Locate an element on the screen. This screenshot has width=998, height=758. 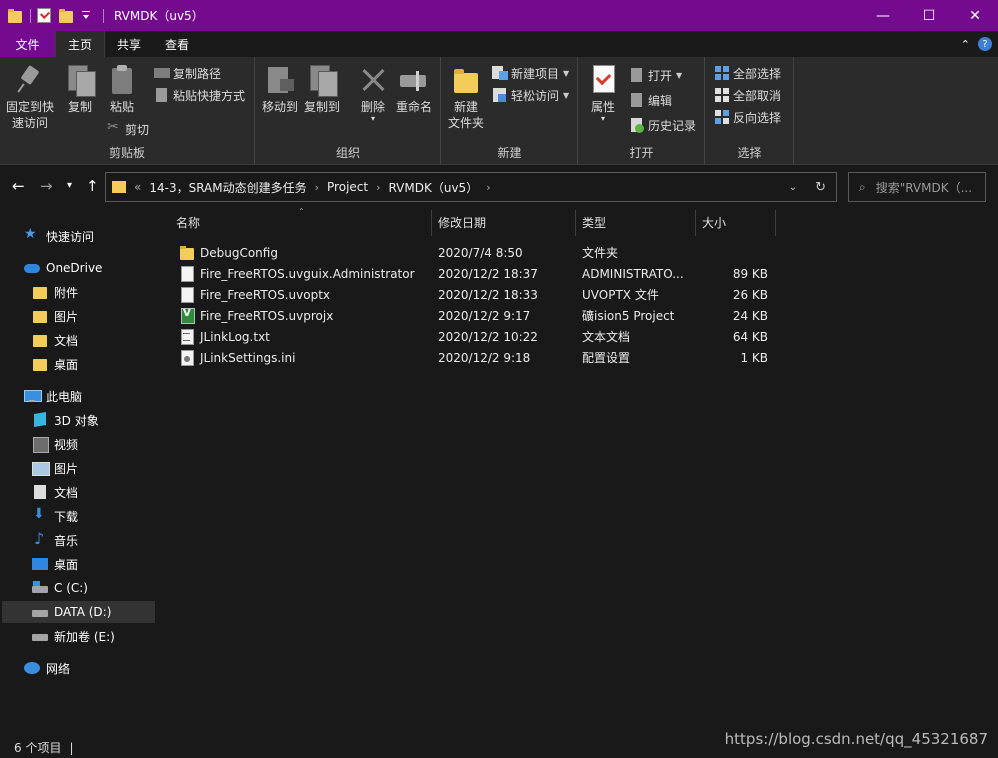
new-item-button: 新建项目 ▼ is located at coordinates (530, 73).